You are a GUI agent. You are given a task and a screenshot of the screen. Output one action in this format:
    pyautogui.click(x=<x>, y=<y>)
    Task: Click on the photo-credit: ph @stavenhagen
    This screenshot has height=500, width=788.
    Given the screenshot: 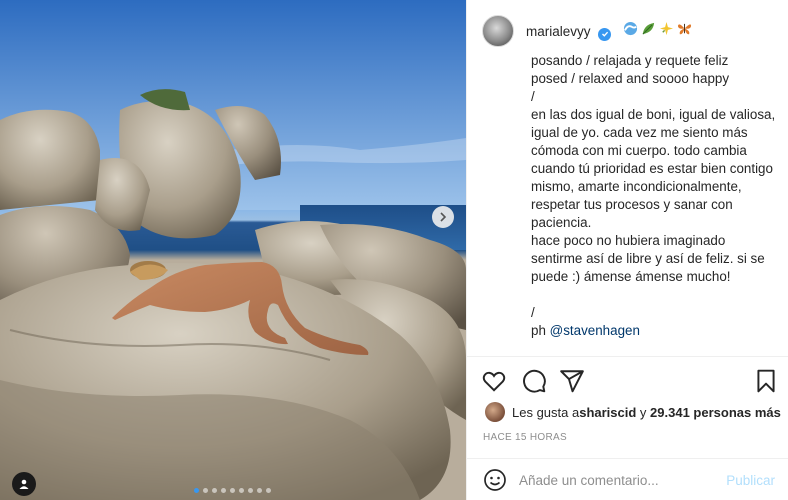 What is the action you would take?
    pyautogui.click(x=654, y=331)
    